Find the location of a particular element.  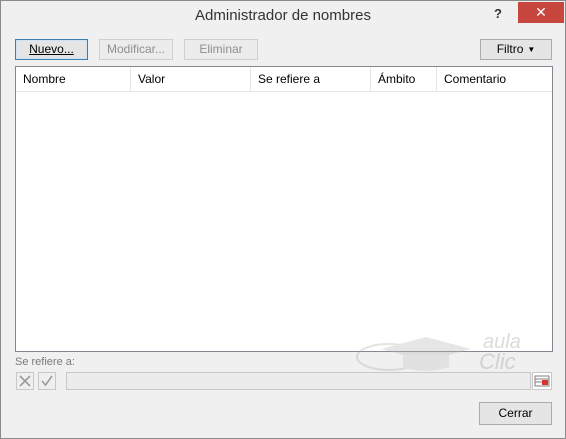

column-header-scope: Ámbito is located at coordinates (404, 79).